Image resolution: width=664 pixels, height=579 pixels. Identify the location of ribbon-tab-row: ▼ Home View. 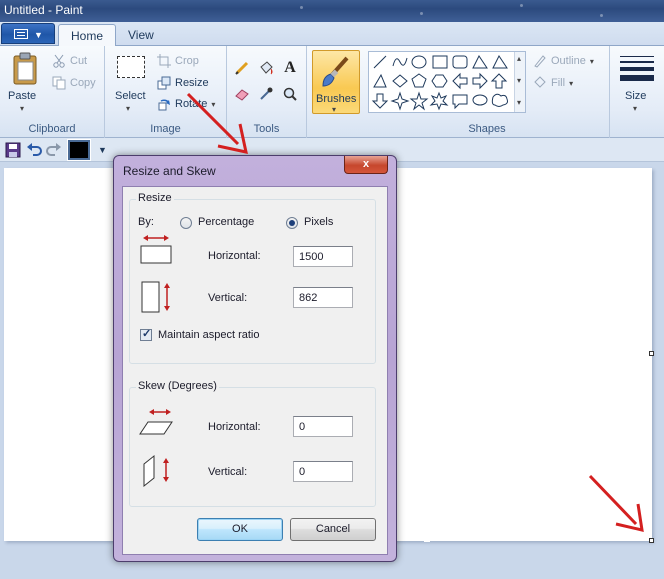
(332, 34).